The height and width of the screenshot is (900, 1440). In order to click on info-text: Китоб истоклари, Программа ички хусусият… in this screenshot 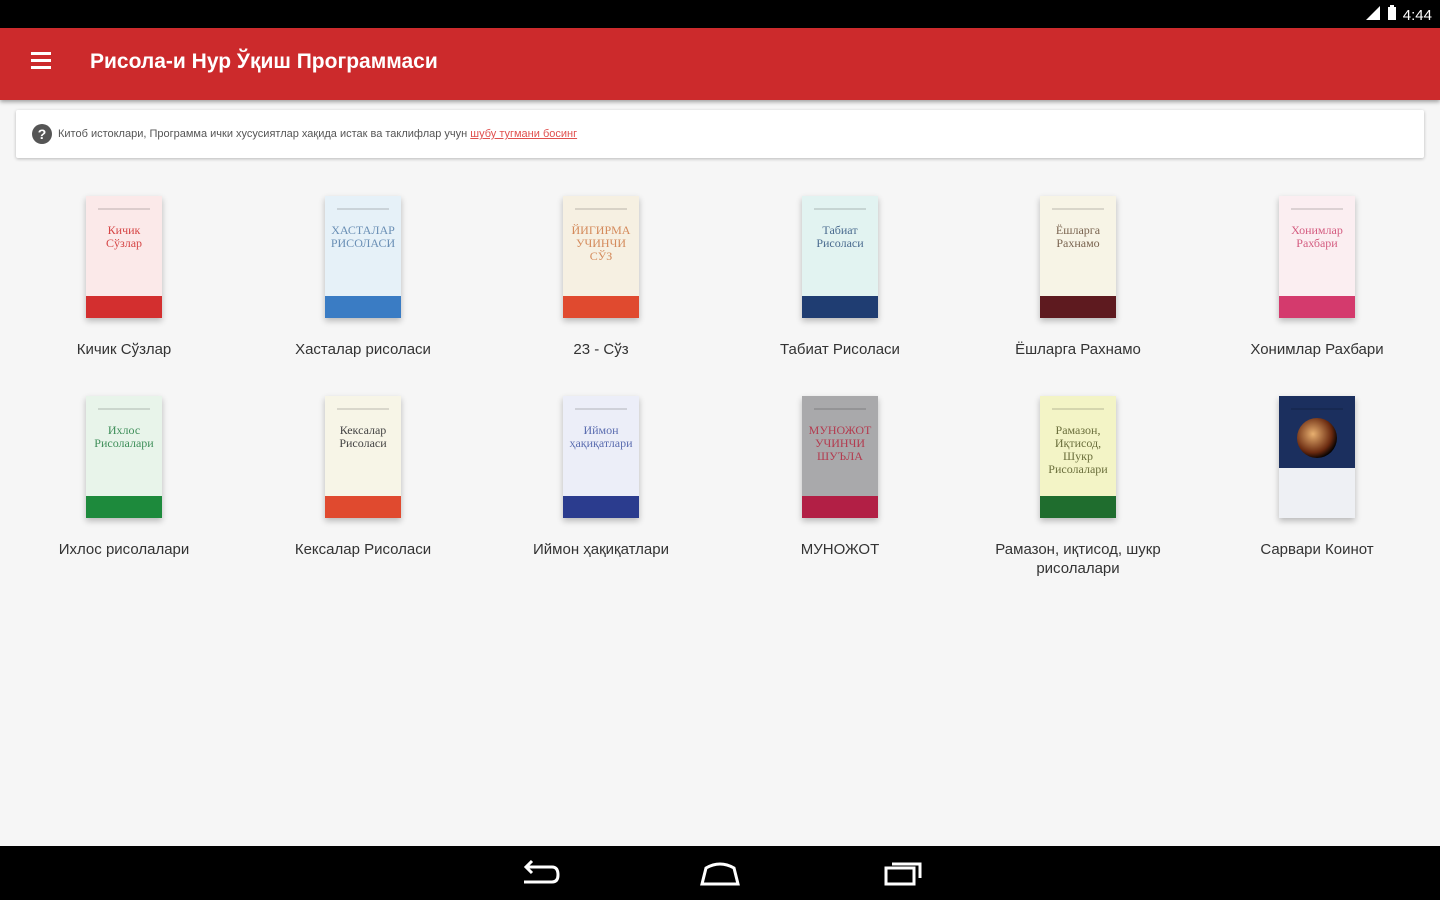, I will do `click(263, 134)`.